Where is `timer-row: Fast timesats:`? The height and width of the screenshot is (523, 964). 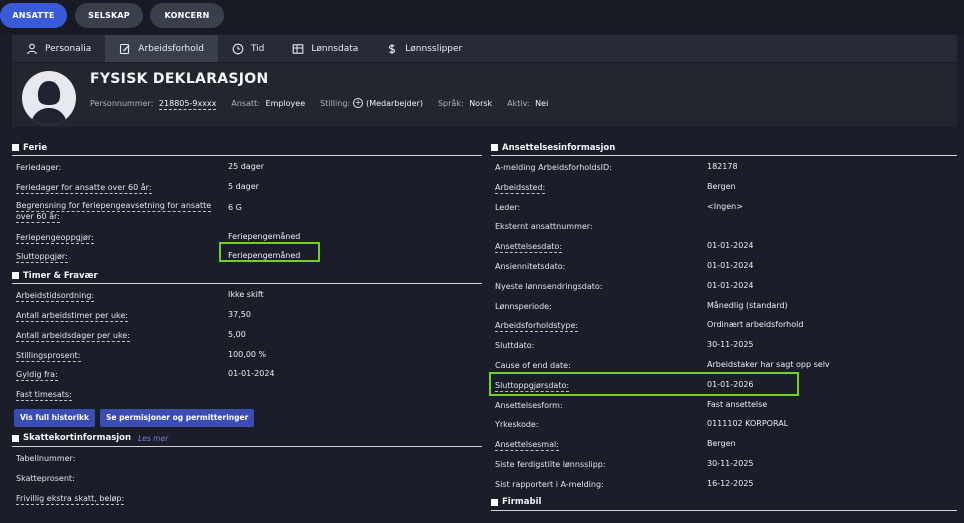 timer-row: Fast timesats: is located at coordinates (247, 393).